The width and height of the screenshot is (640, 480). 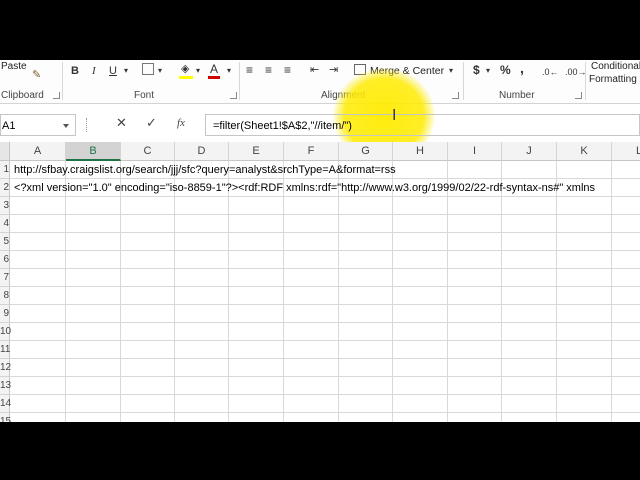 What do you see at coordinates (144, 95) in the screenshot?
I see `font-group-label: Font` at bounding box center [144, 95].